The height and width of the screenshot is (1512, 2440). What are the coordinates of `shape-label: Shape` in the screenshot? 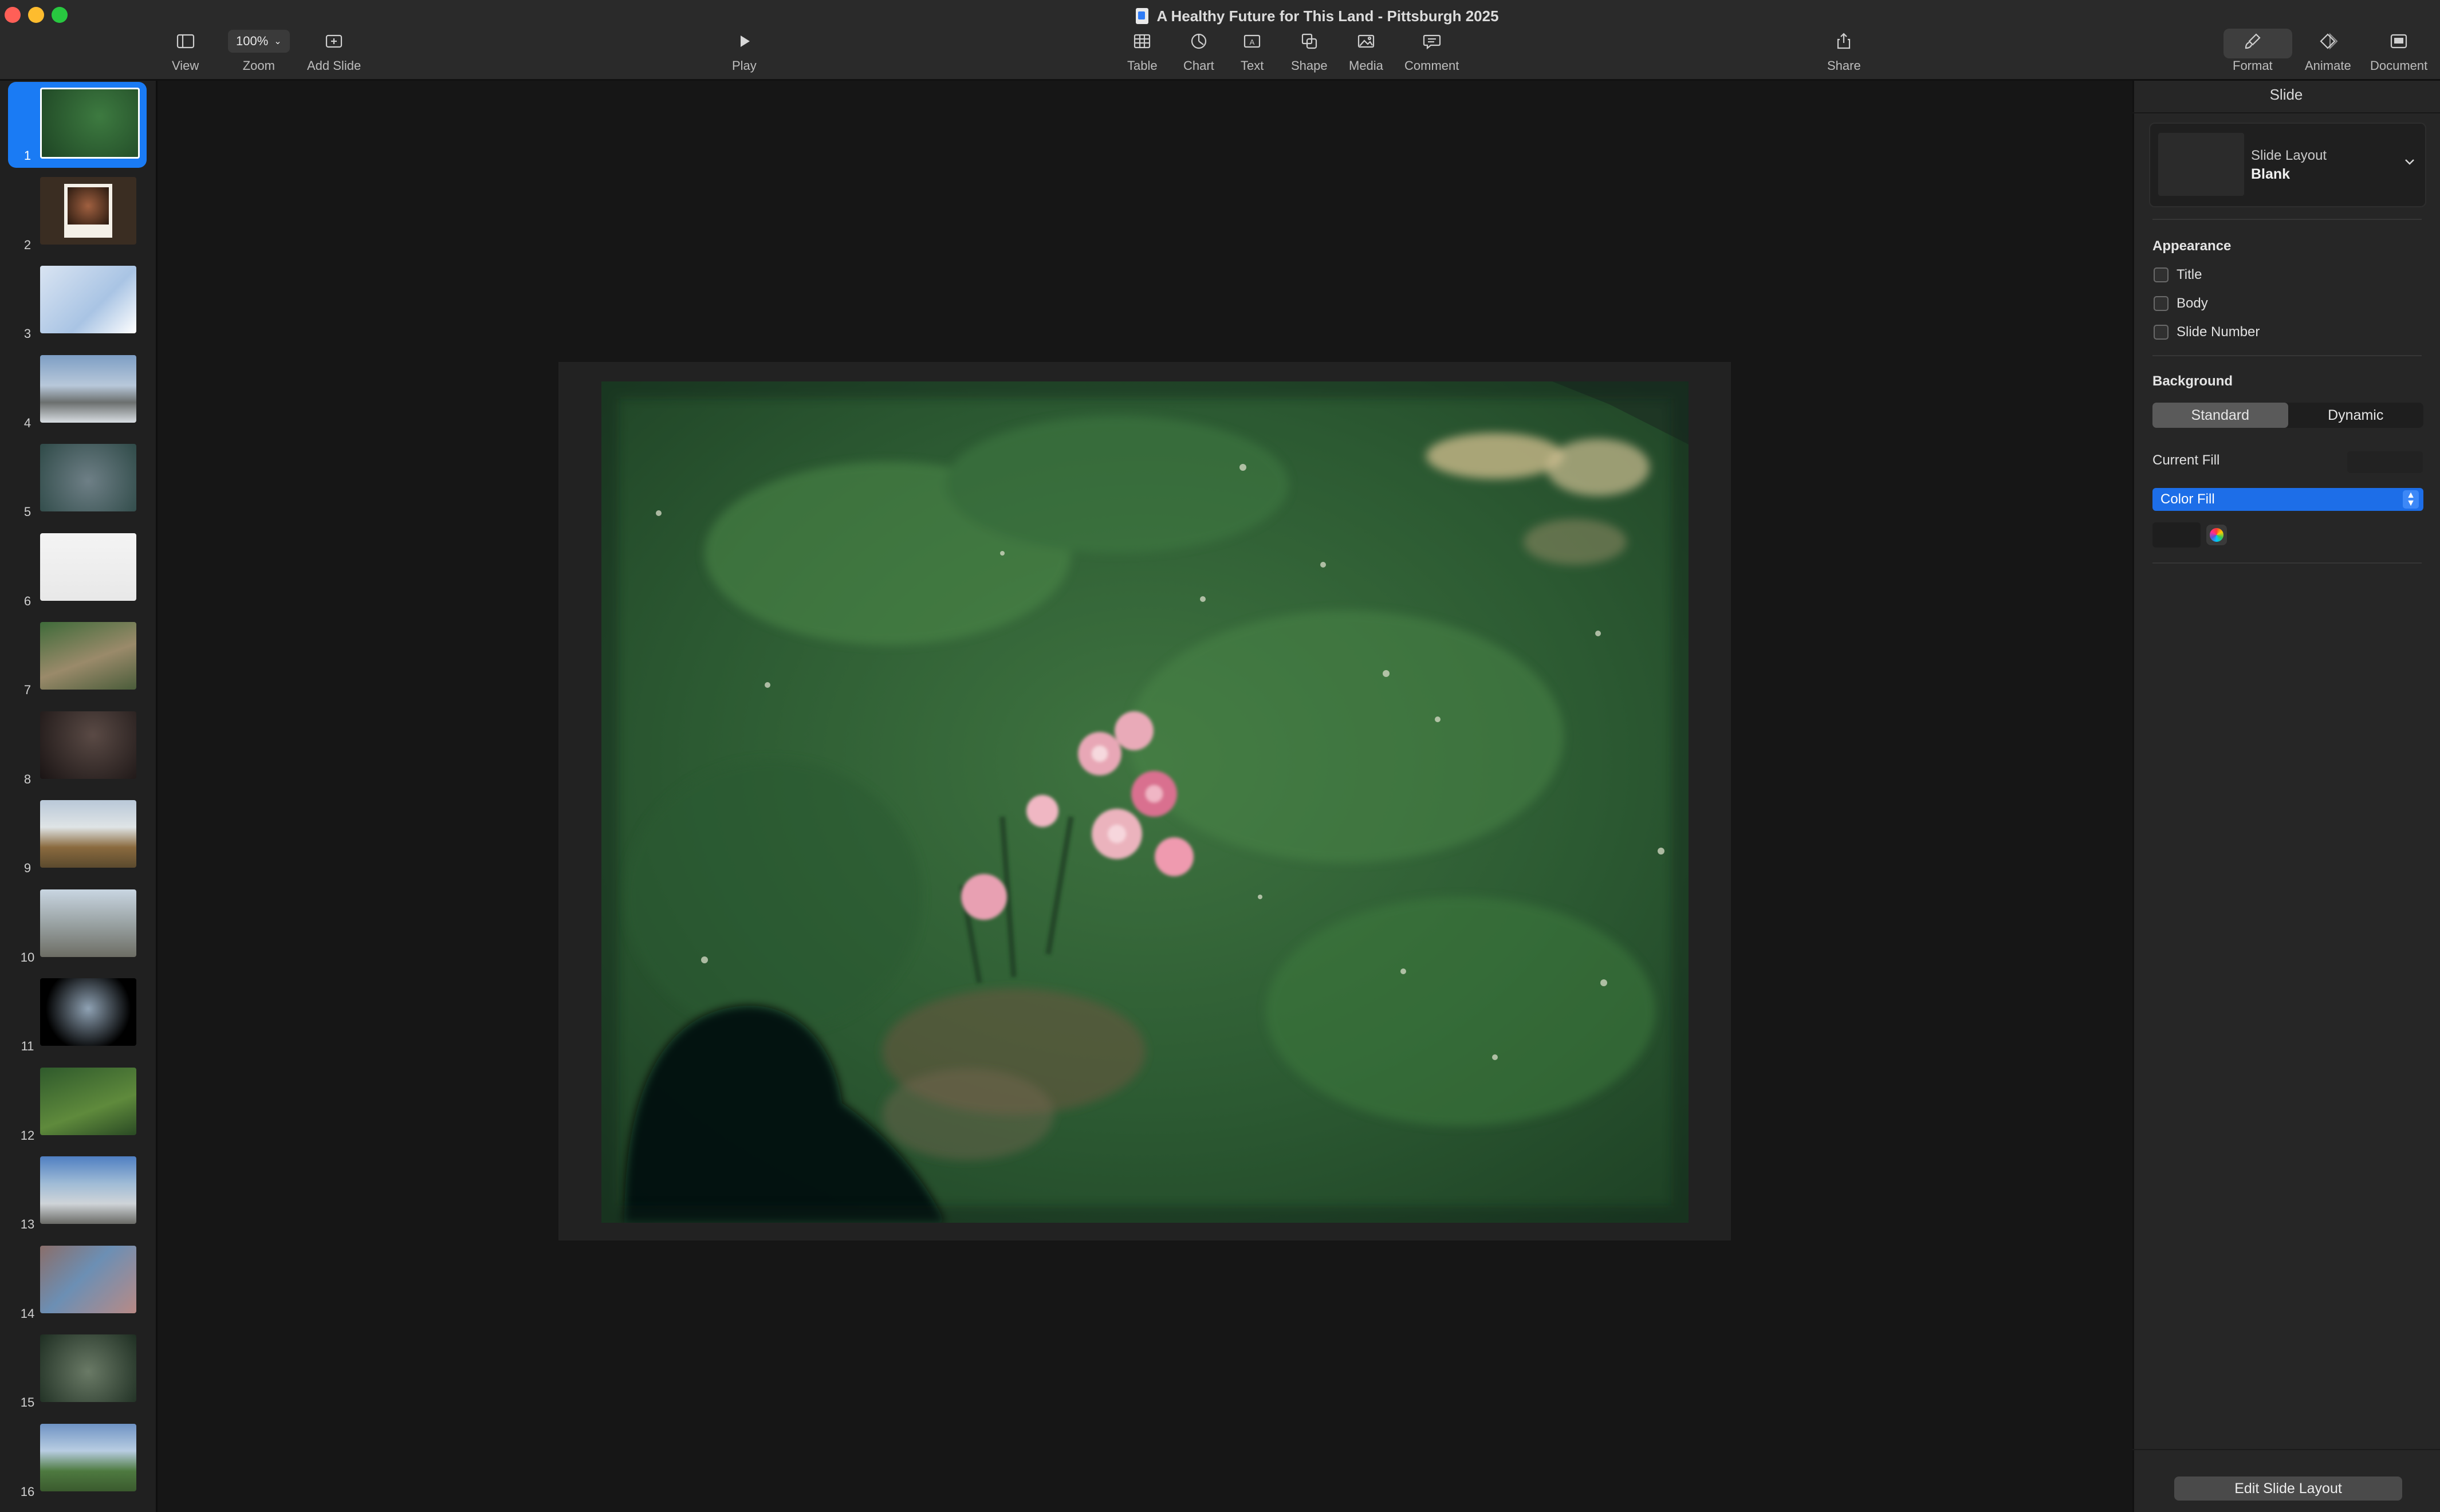 It's located at (1309, 65).